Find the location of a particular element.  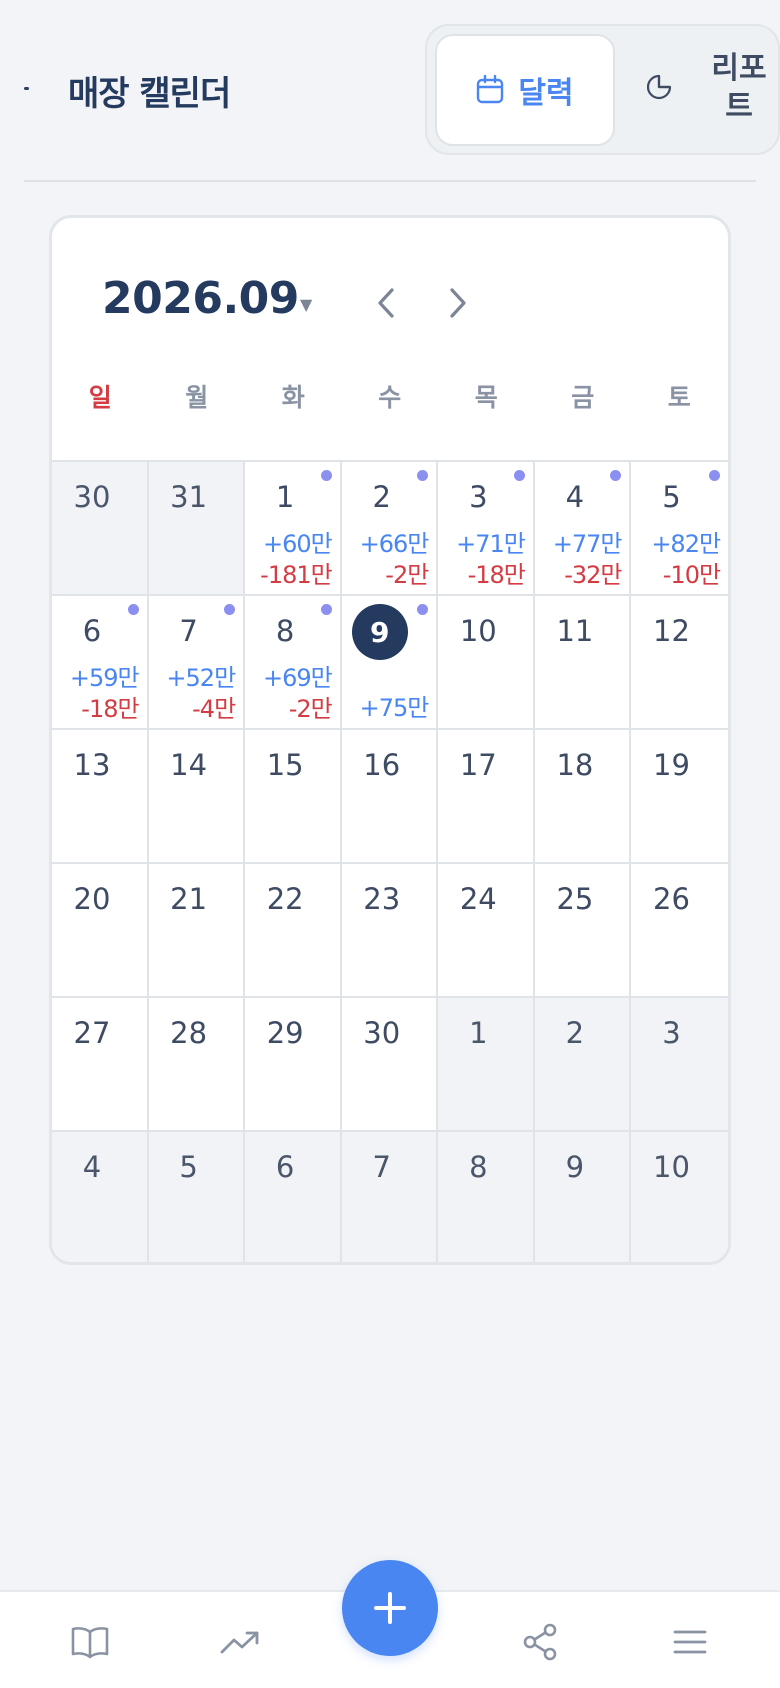

calendar-day-cell: 13 is located at coordinates (100, 796).